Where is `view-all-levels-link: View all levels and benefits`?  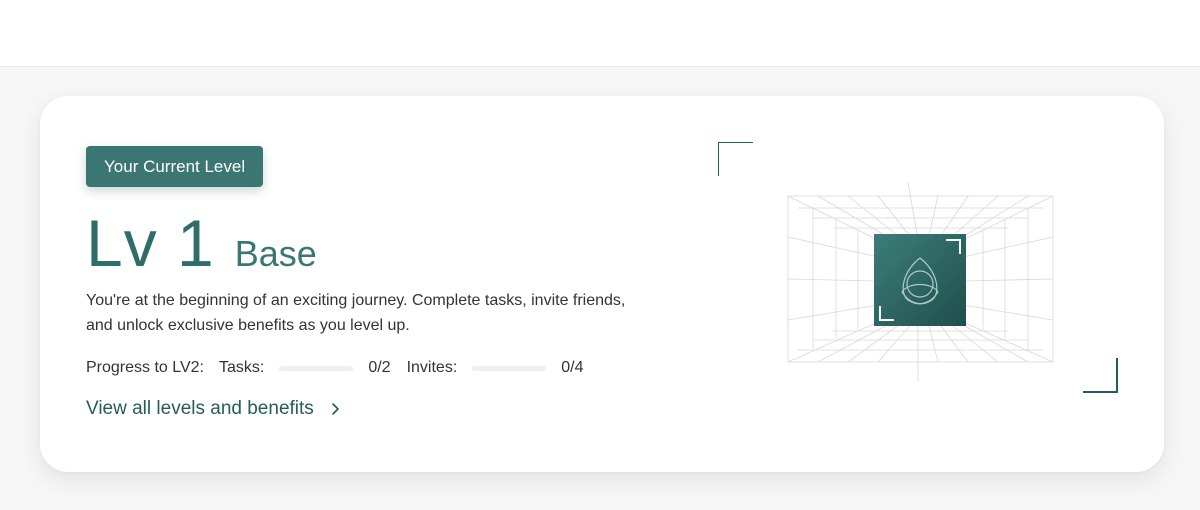
view-all-levels-link: View all levels and benefits is located at coordinates (214, 409).